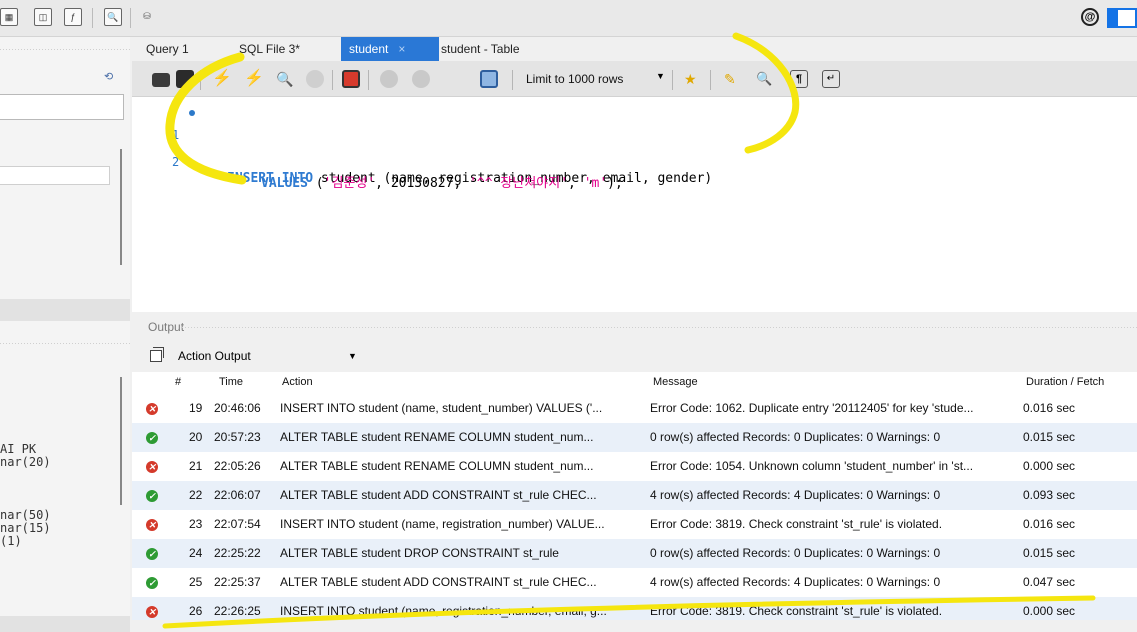  What do you see at coordinates (121, 207) in the screenshot?
I see `navigator-scrollbar` at bounding box center [121, 207].